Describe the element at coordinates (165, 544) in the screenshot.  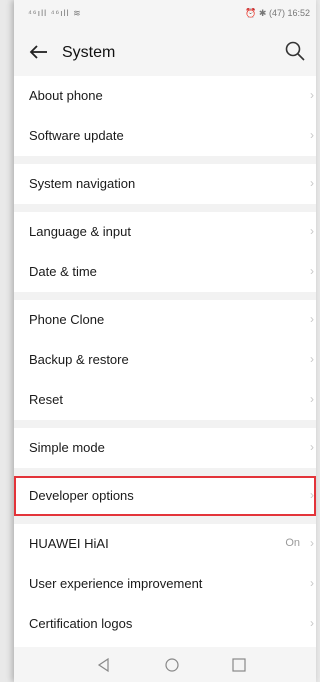
I see `settings-item-huawei-hiai: HUAWEI HiAI On ›` at that location.